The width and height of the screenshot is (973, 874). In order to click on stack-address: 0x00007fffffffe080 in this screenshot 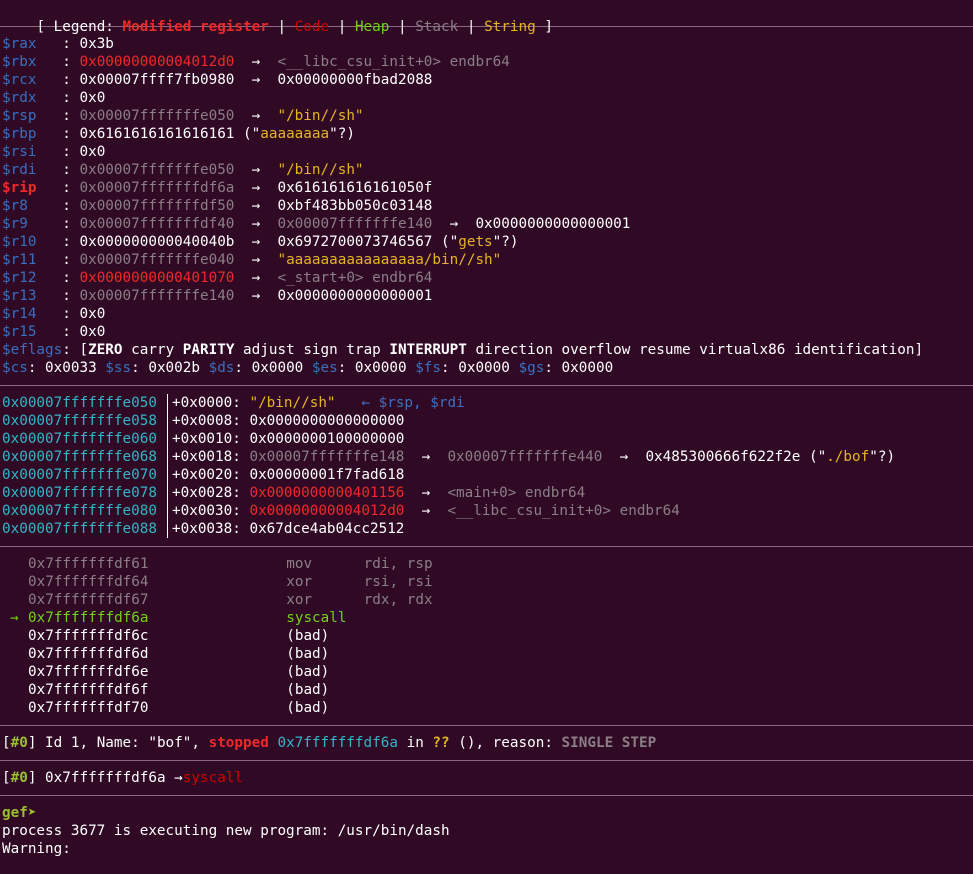, I will do `click(79, 511)`.